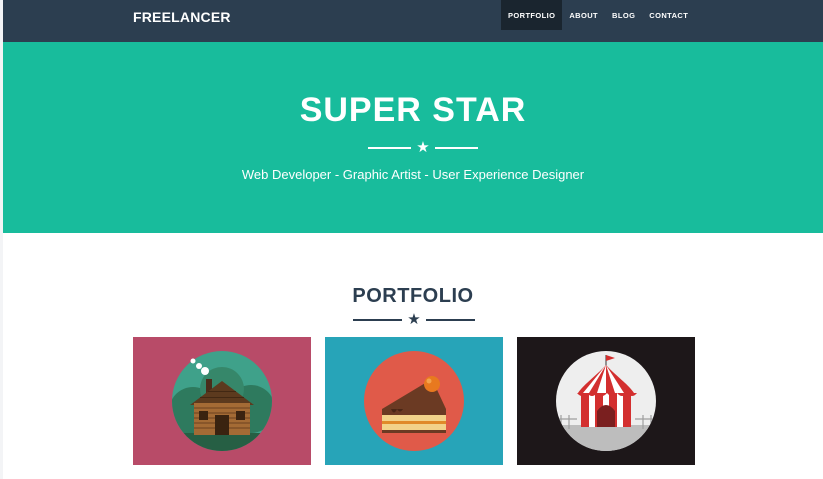  Describe the element at coordinates (668, 15) in the screenshot. I see `nav-contact: CONTACT` at that location.